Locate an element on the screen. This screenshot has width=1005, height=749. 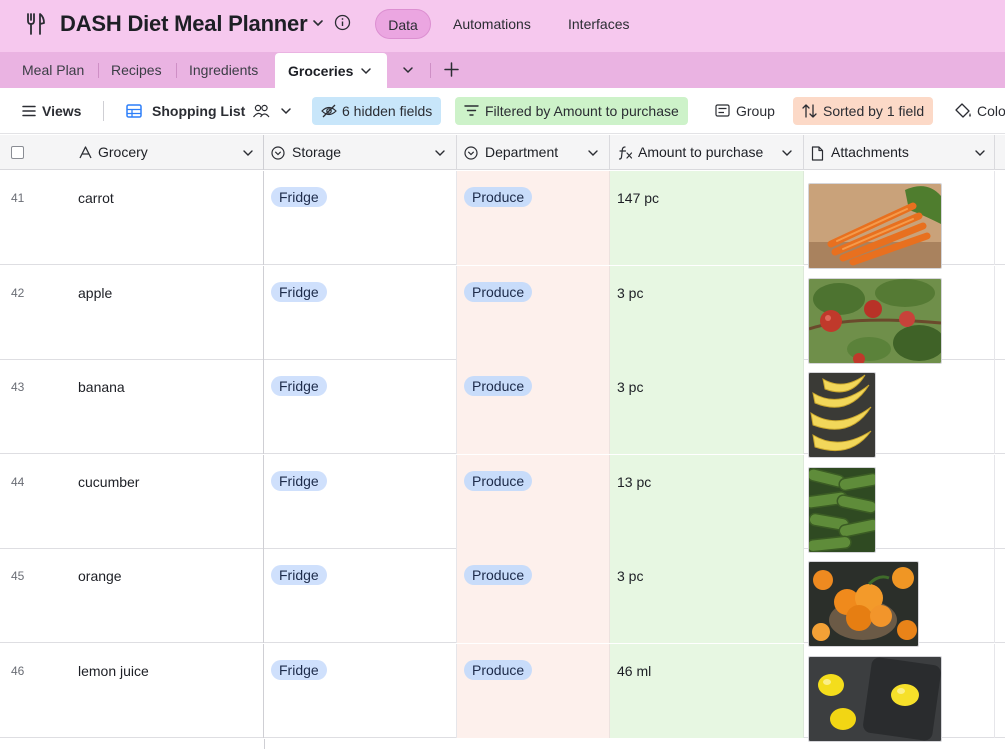
add-table-icon is located at coordinates (451, 69).